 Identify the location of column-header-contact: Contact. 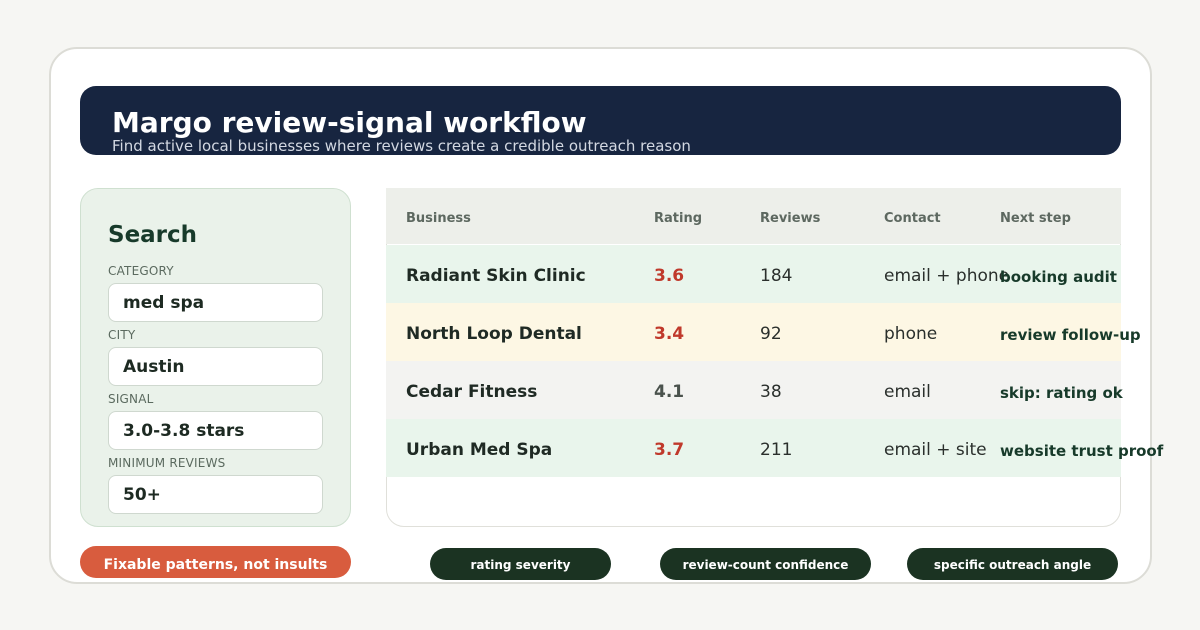
(912, 219).